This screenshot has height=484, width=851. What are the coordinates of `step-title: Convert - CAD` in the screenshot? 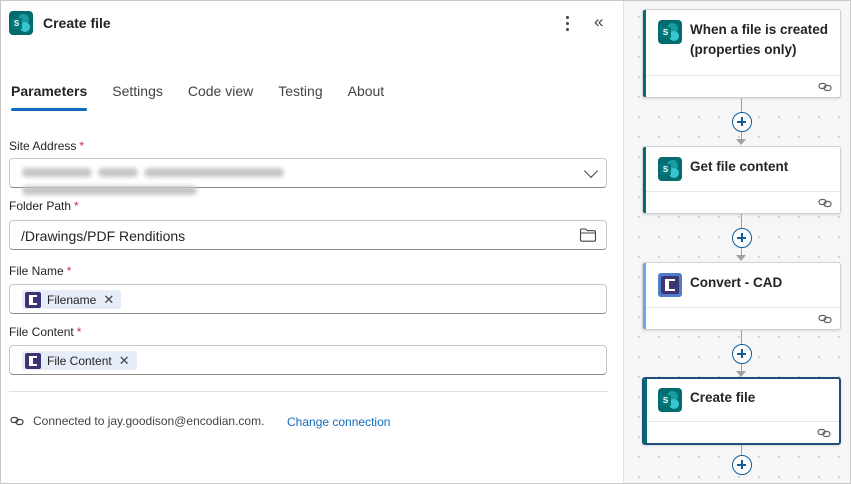 It's located at (736, 282).